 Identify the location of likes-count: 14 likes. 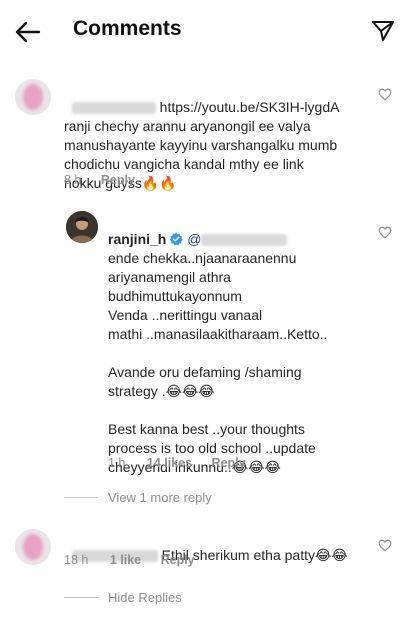
(169, 463).